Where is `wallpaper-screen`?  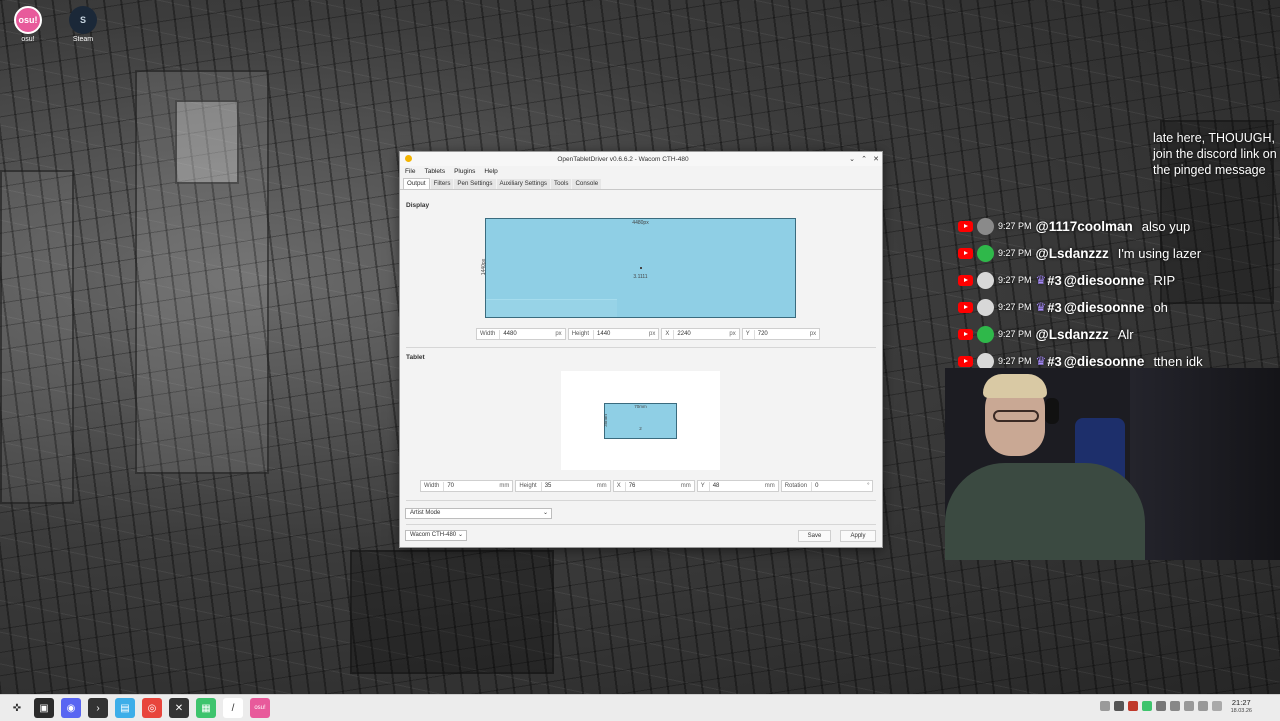
wallpaper-screen is located at coordinates (207, 142).